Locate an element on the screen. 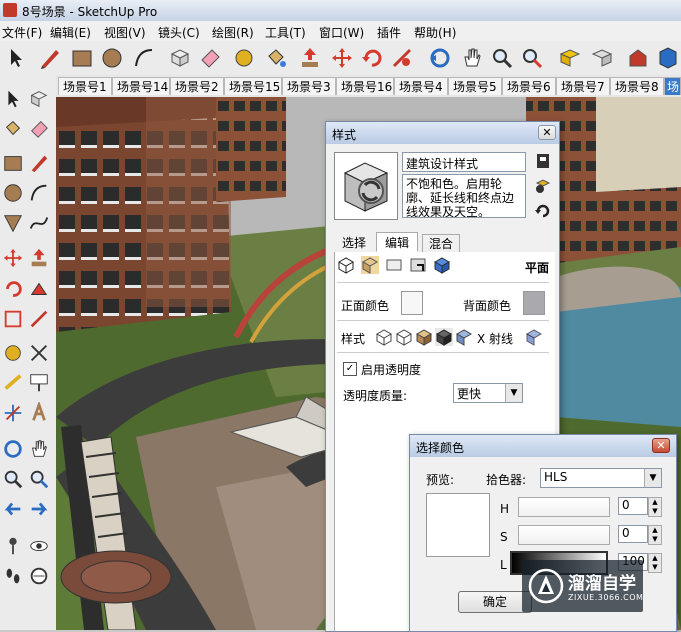 The height and width of the screenshot is (632, 681). orbit-tool-icon is located at coordinates (13, 449).